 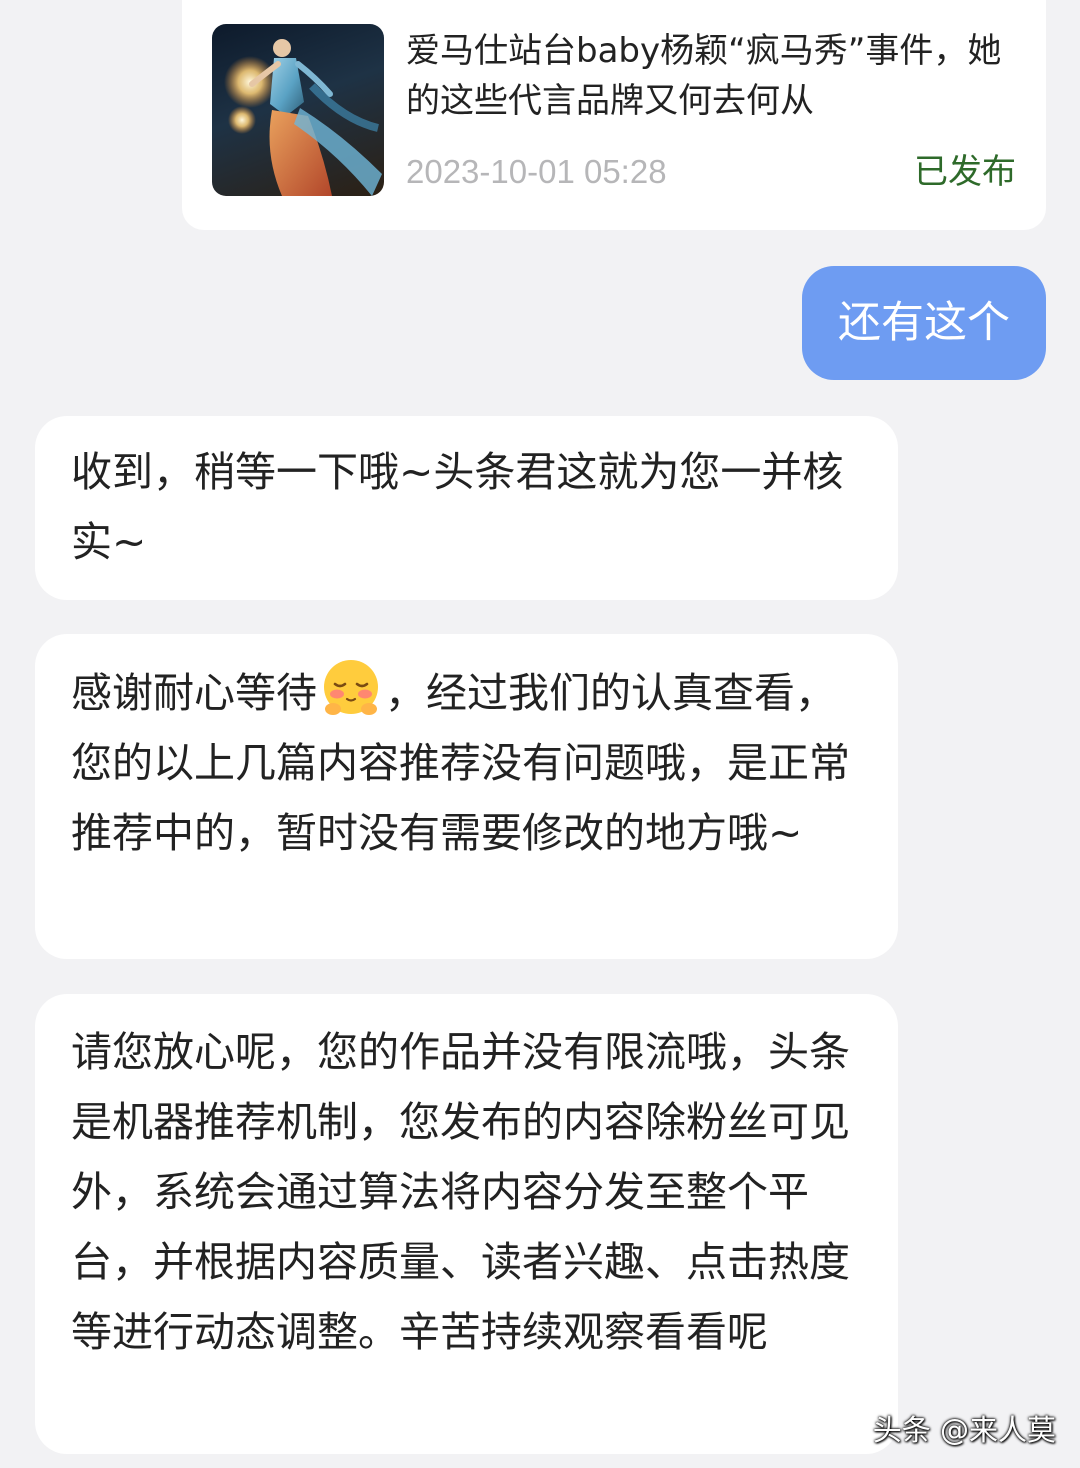 I want to click on article-title: 爱马仕站台baby杨颖“疯马秀”事件，她的这些代言品牌又何去何从, so click(x=711, y=76).